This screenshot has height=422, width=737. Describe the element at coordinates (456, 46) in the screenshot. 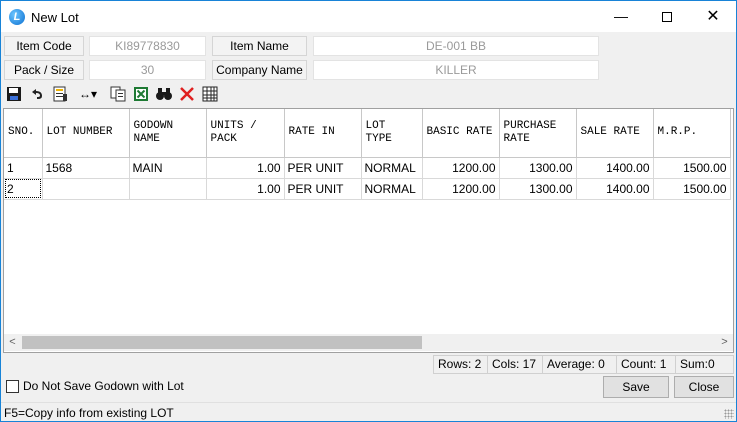

I see `item-name-field: DE-001 BB` at that location.